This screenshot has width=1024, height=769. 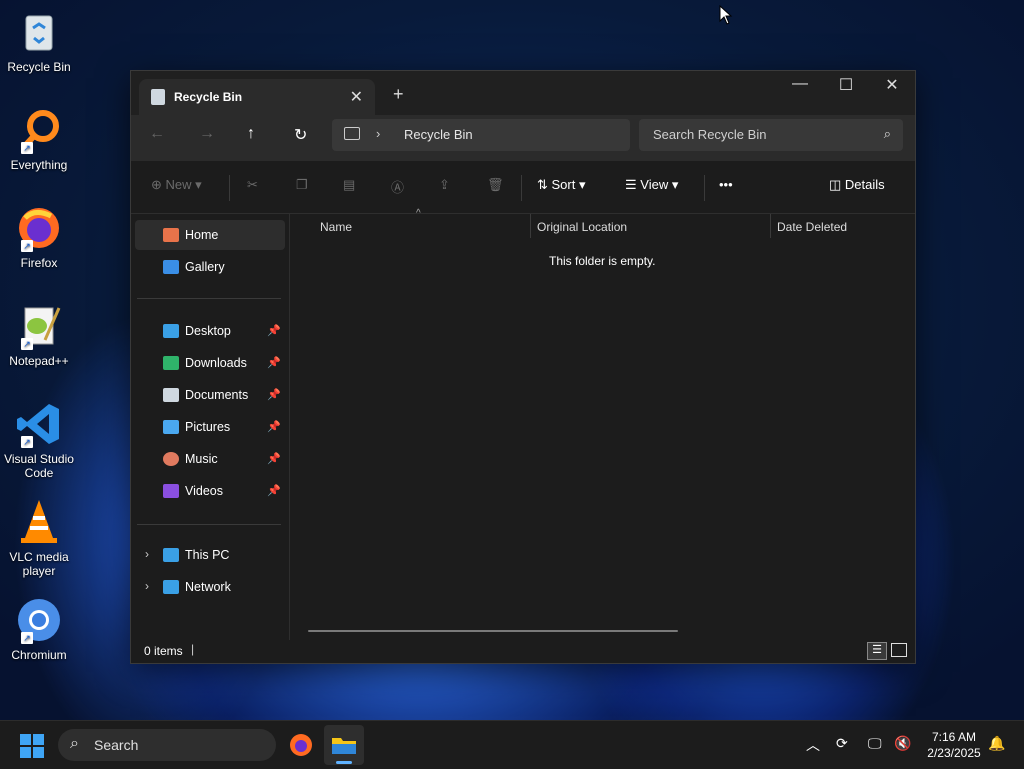 I want to click on forward-button: →, so click(x=207, y=134).